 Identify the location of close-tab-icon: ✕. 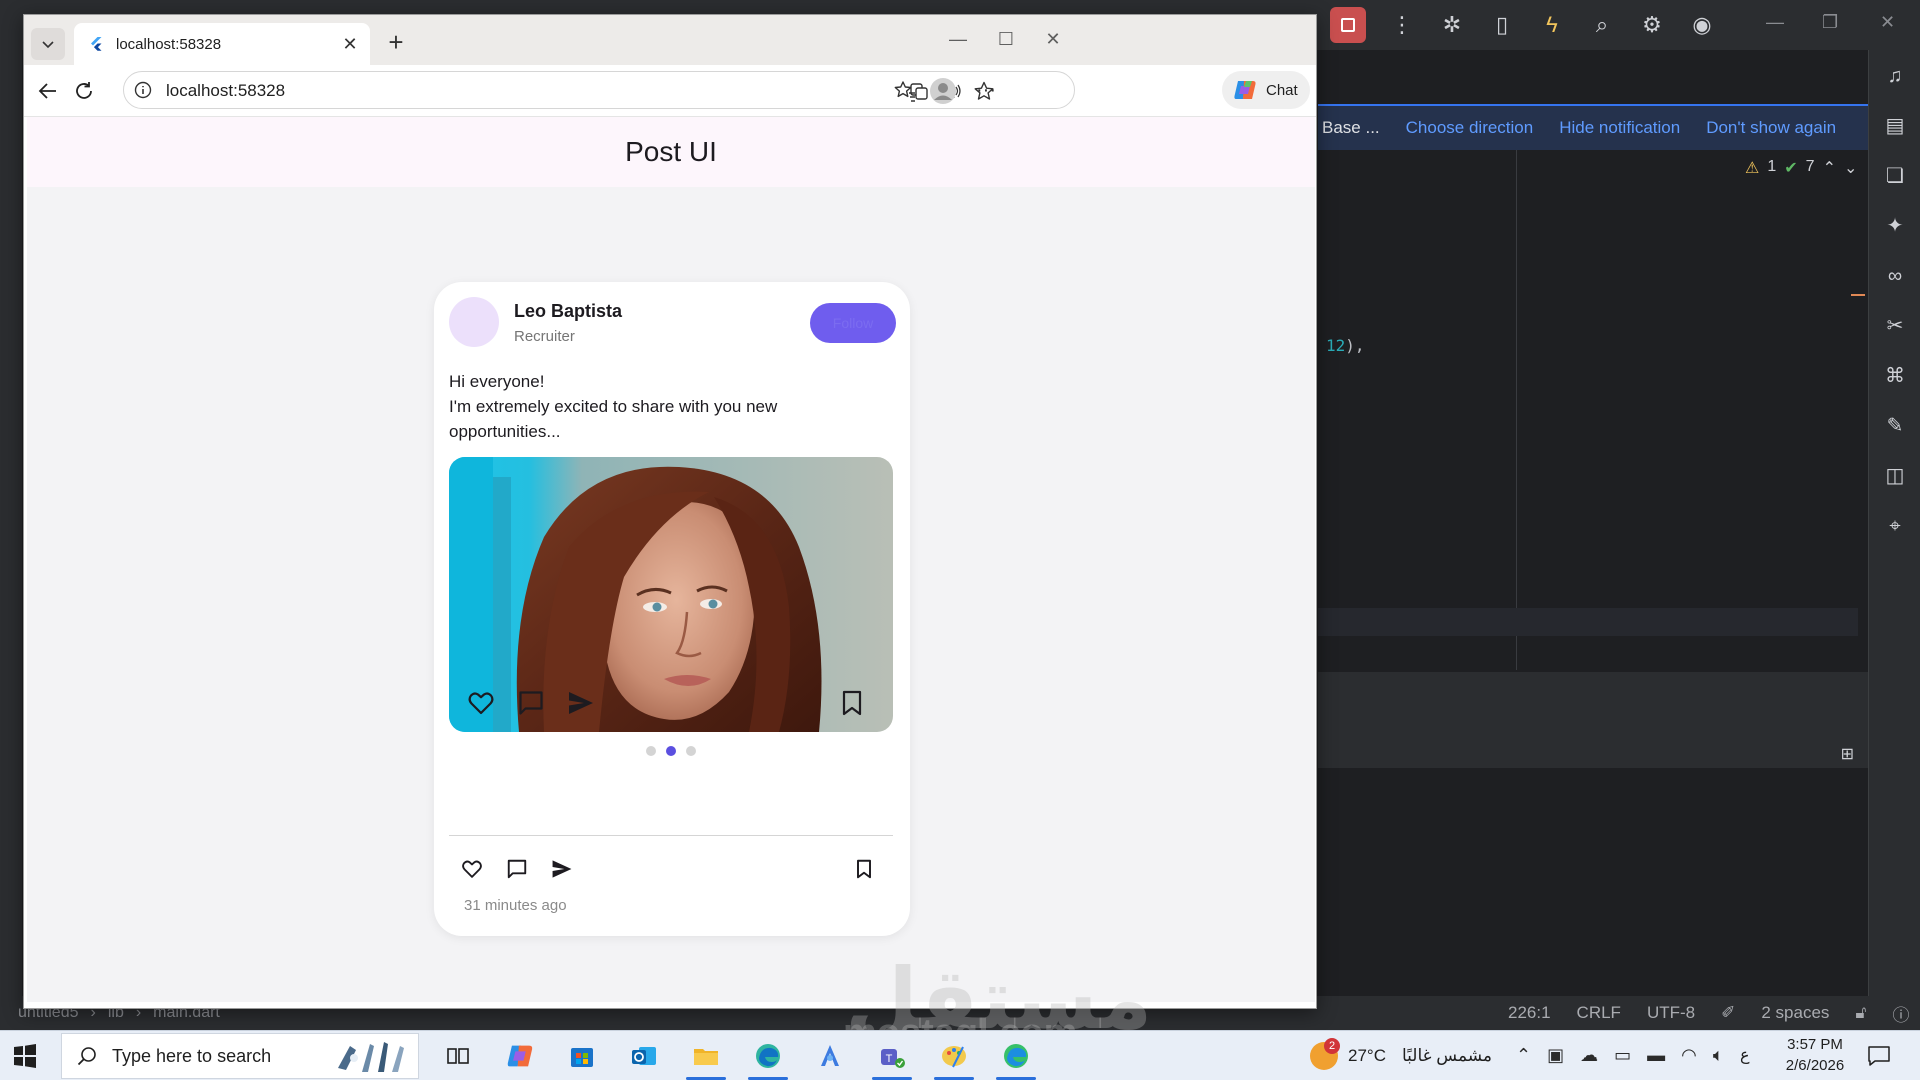
(350, 44).